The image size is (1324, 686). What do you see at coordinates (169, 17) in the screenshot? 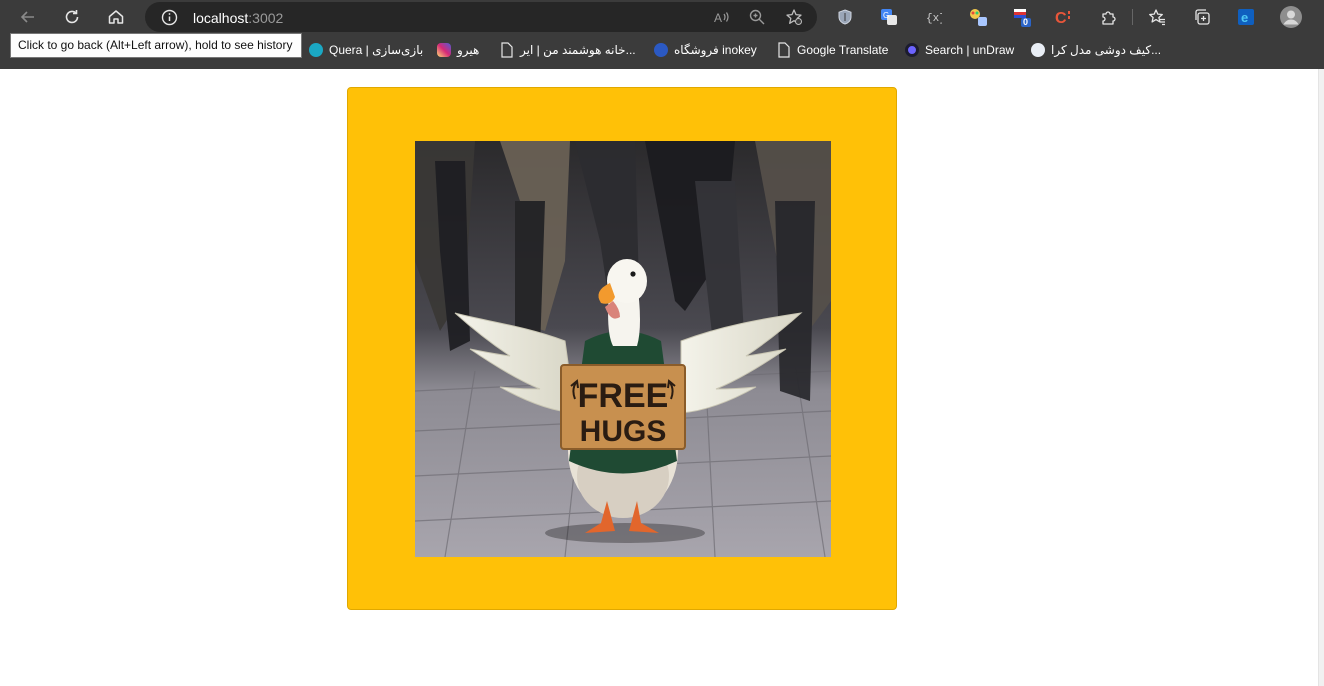
I see `site-info-icon` at bounding box center [169, 17].